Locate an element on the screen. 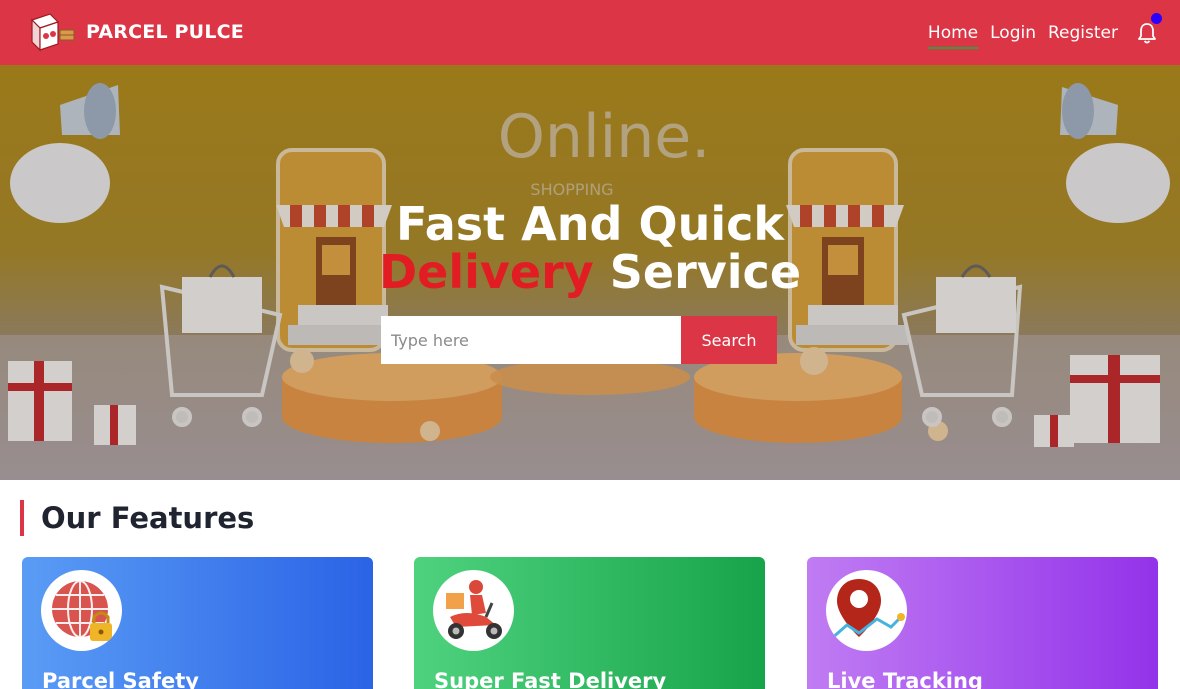 This screenshot has width=1180, height=689. features-header: Our Features is located at coordinates (137, 518).